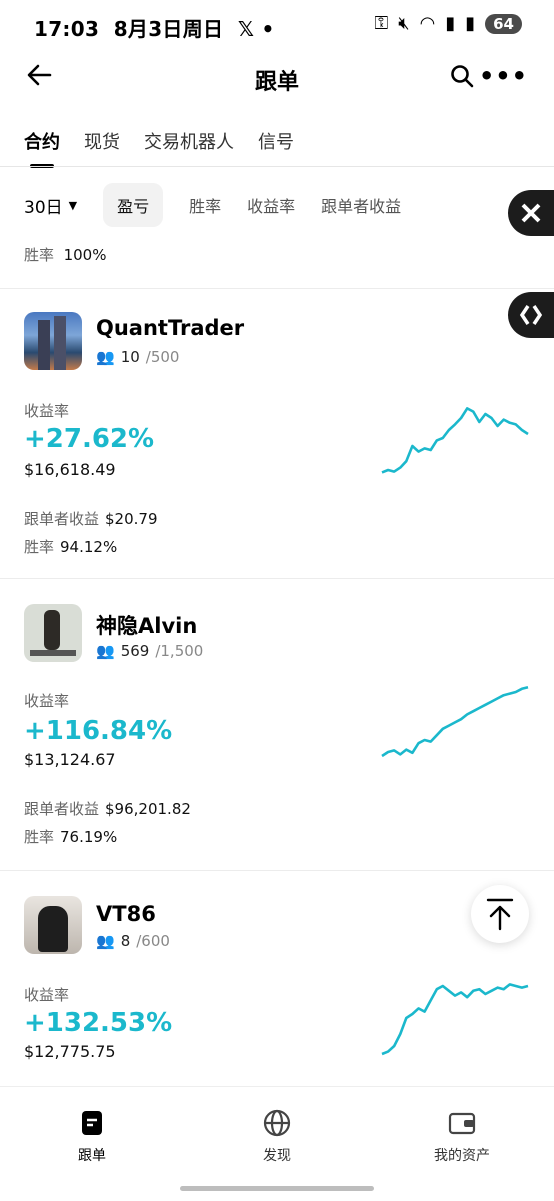 The height and width of the screenshot is (1201, 554). I want to click on document-icon, so click(92, 1123).